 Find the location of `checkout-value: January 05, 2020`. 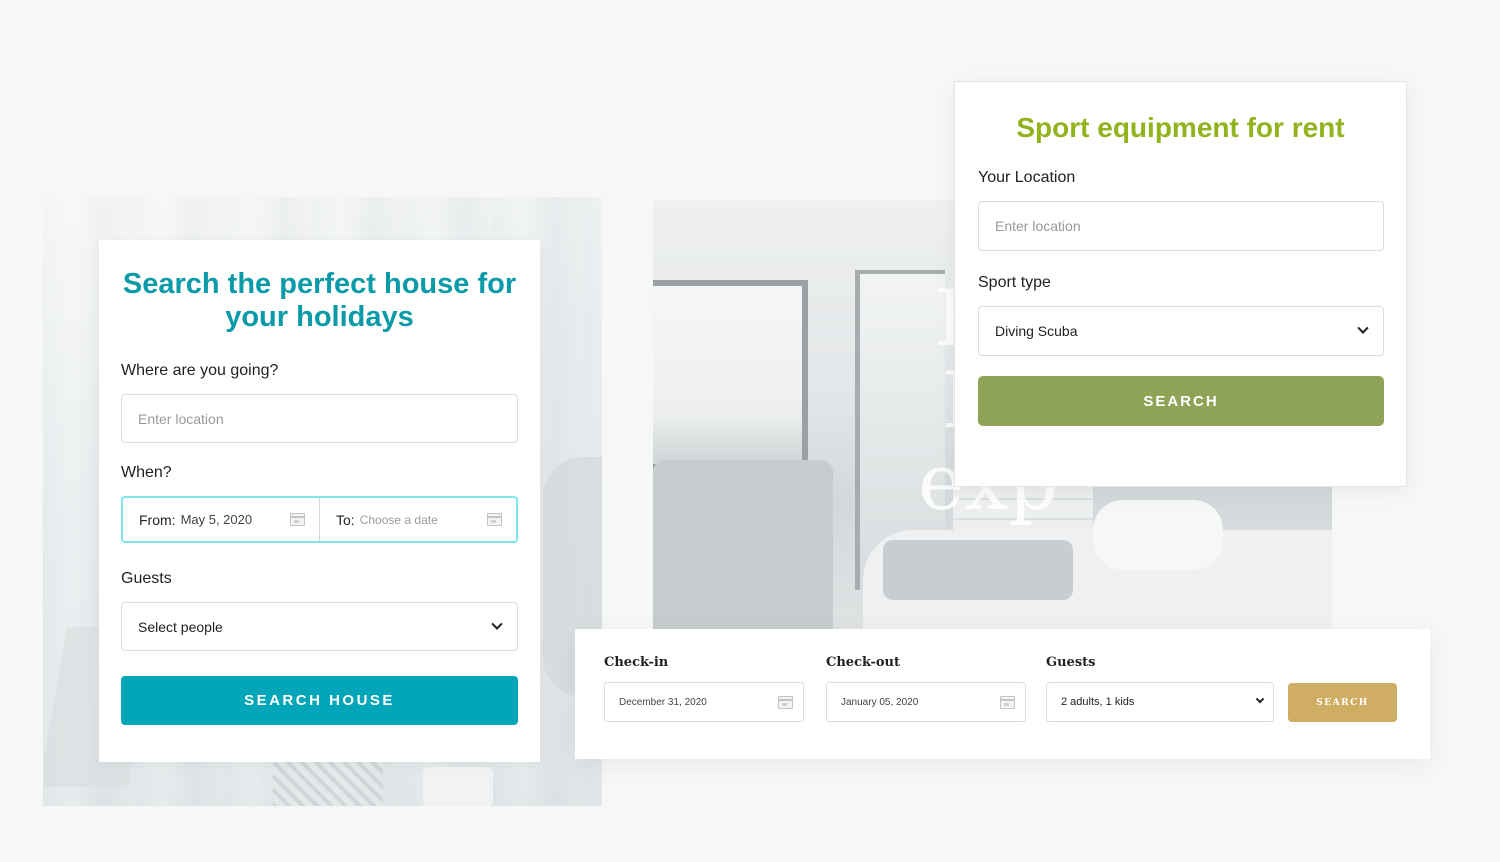

checkout-value: January 05, 2020 is located at coordinates (880, 702).